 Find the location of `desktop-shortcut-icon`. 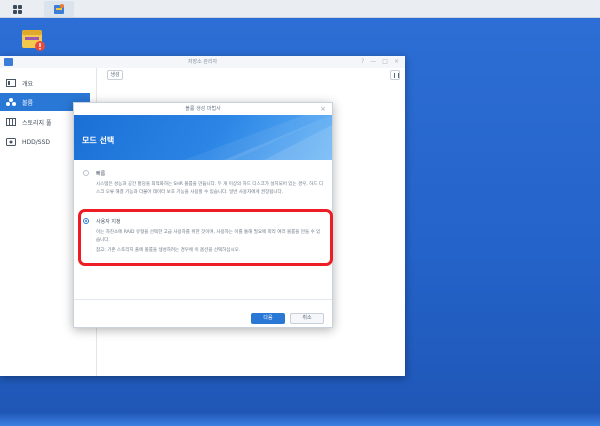

desktop-shortcut-icon is located at coordinates (33, 39).